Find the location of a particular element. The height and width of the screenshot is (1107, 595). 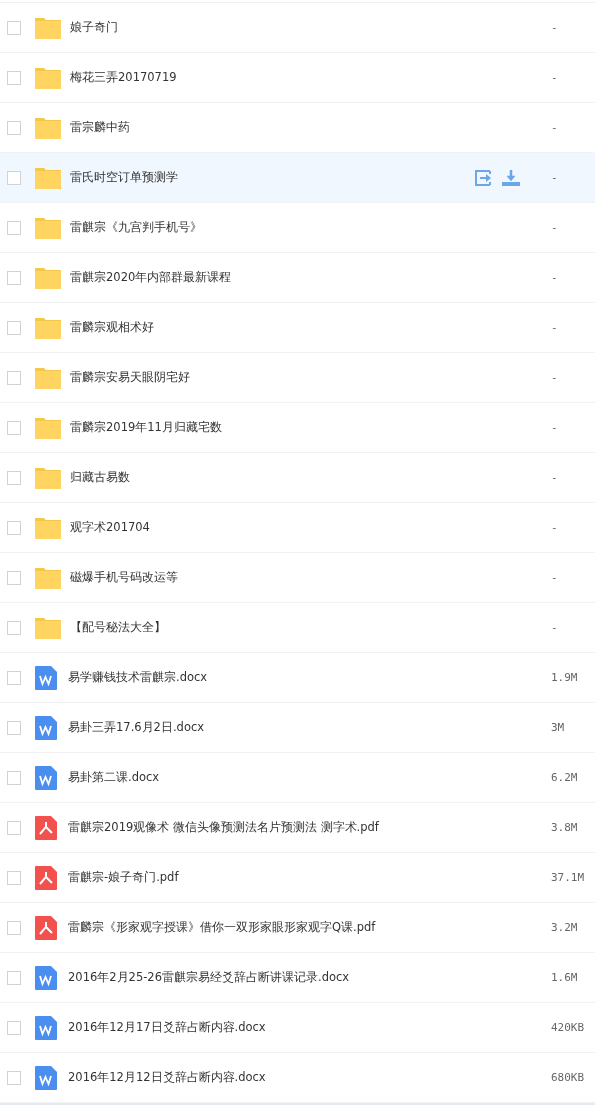

file-name: 娘子奇门 is located at coordinates (272, 27).